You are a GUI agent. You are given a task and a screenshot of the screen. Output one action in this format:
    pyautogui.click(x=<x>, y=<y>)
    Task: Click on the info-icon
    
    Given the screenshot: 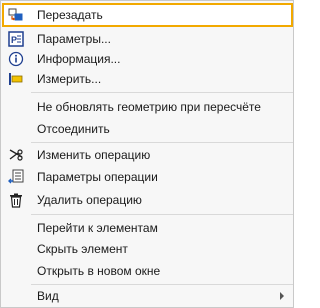 What is the action you would take?
    pyautogui.click(x=16, y=59)
    